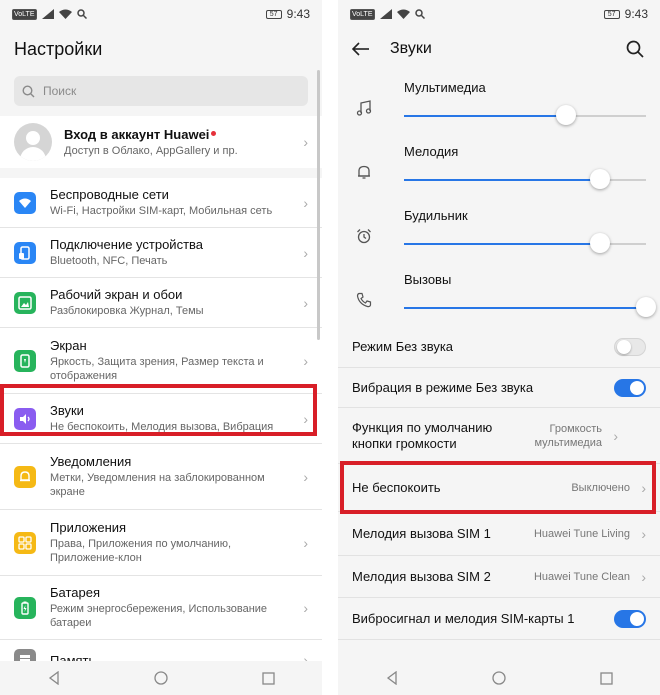 The image size is (660, 695). Describe the element at coordinates (436, 215) in the screenshot. I see `volume-label: Будильник` at that location.